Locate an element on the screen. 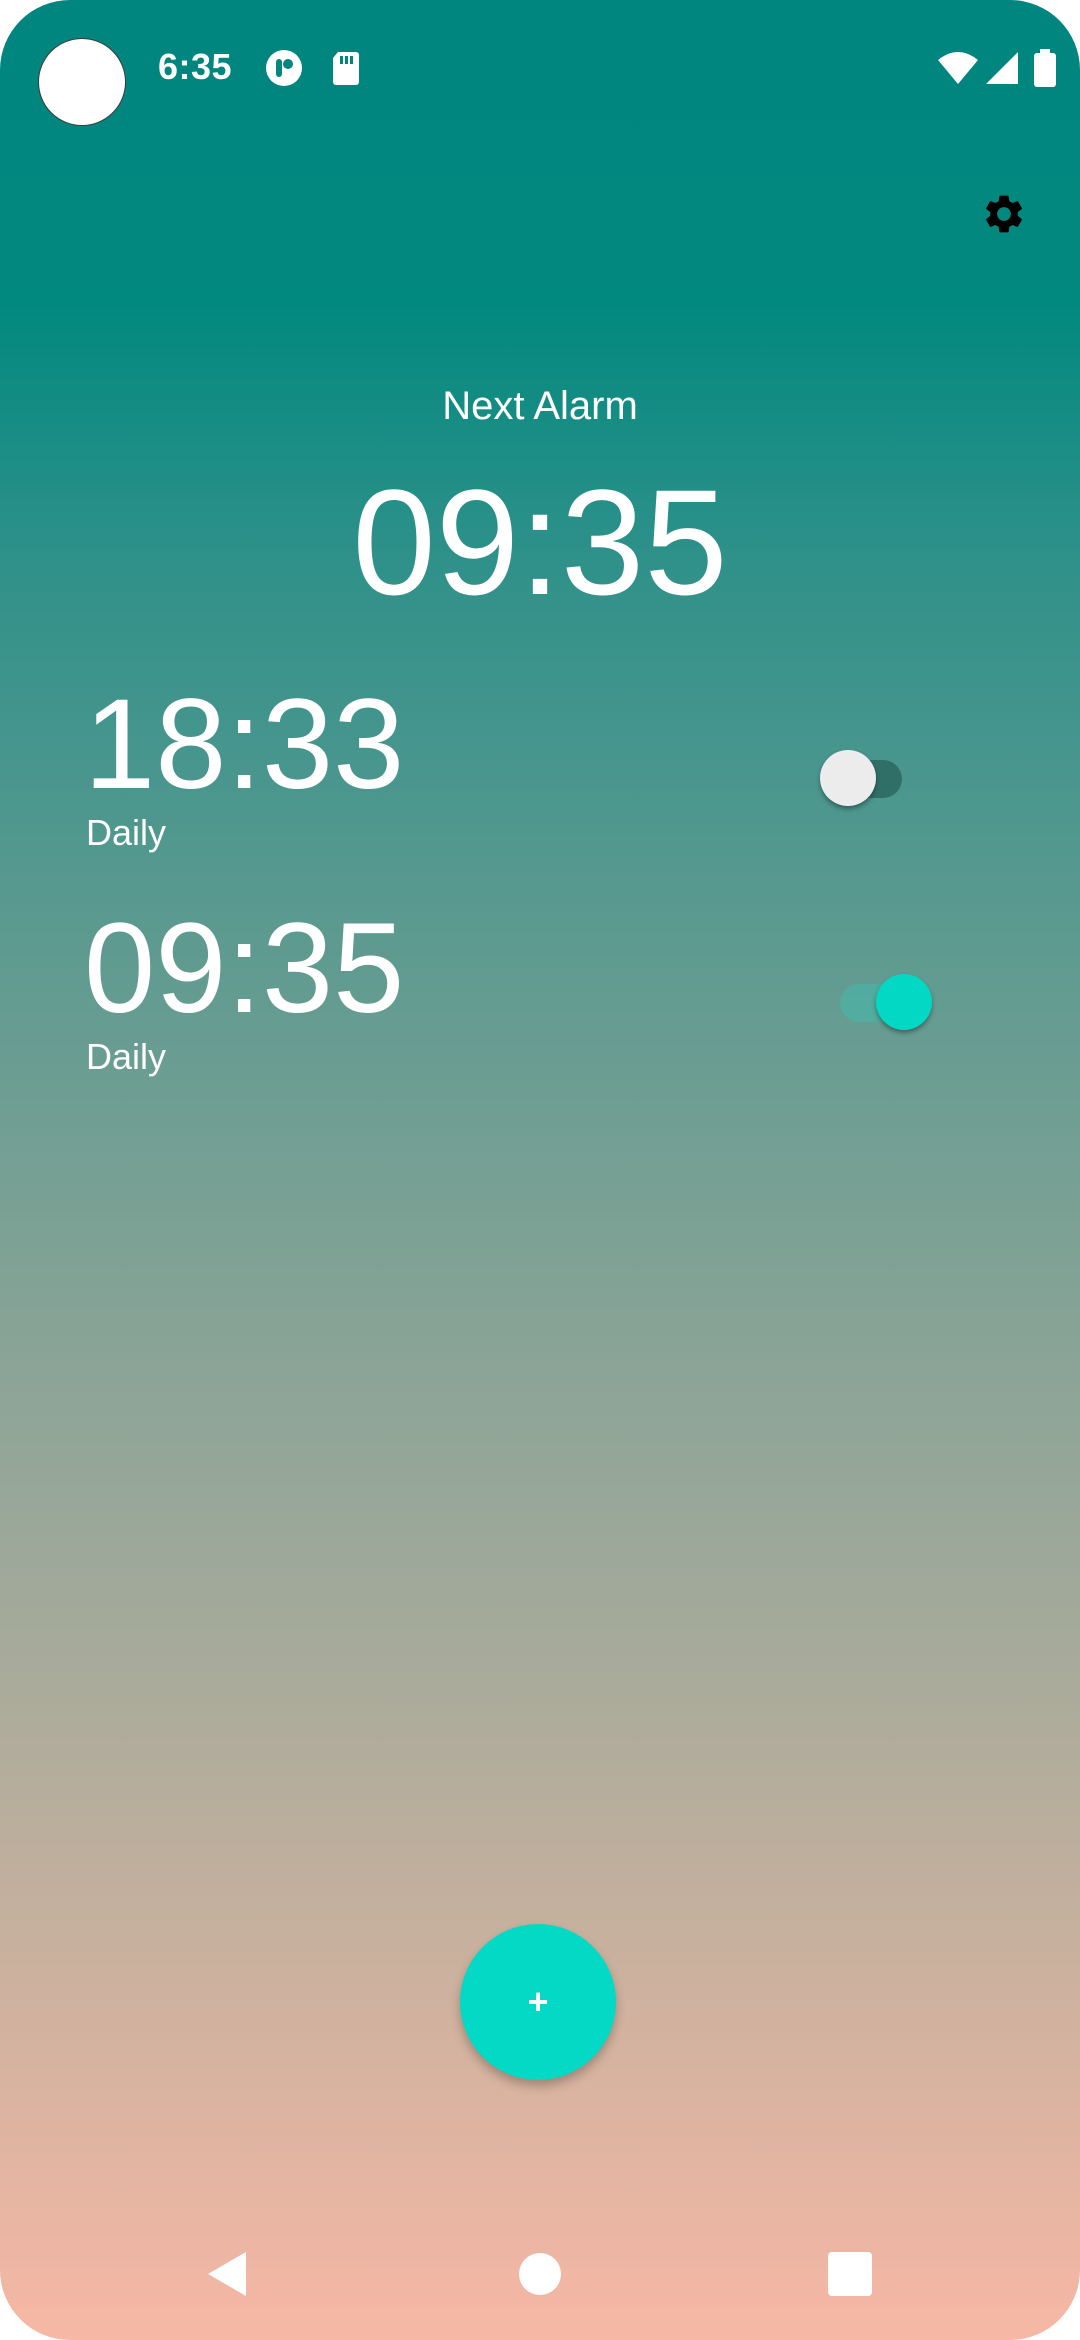 This screenshot has height=2340, width=1080. signal-icon is located at coordinates (1002, 68).